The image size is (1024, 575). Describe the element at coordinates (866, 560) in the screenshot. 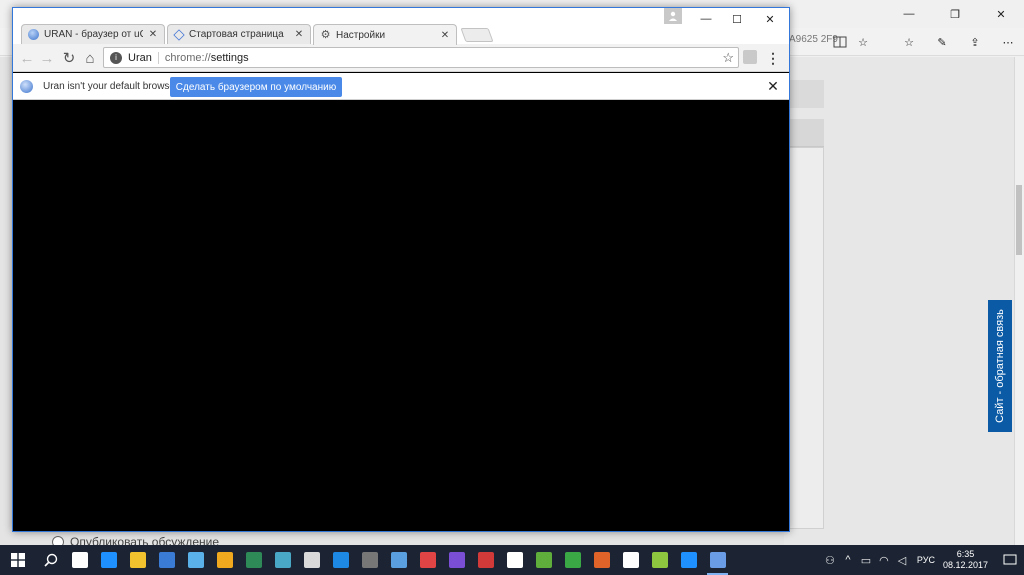

I see `battery-icon: ▭` at that location.